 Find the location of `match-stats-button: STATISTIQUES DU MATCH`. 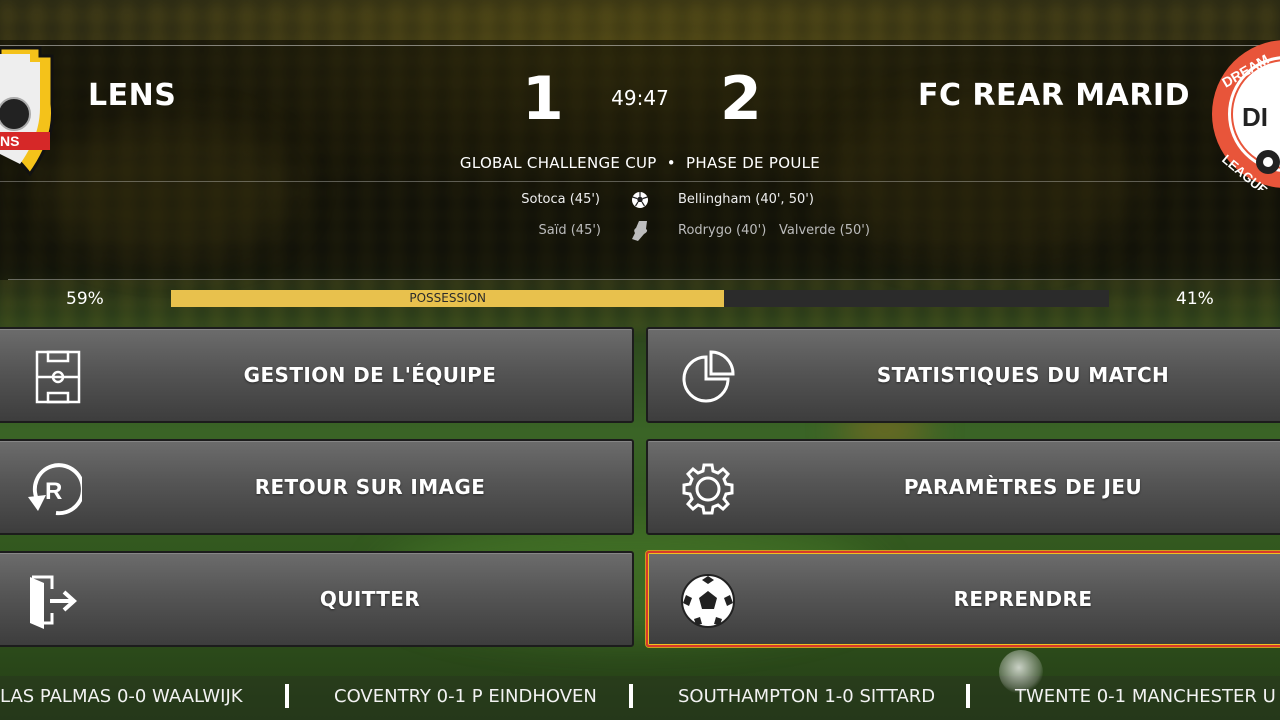

match-stats-button: STATISTIQUES DU MATCH is located at coordinates (963, 375).